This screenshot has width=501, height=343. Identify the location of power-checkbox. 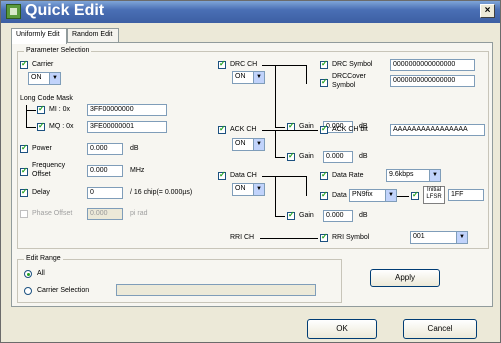
(24, 148).